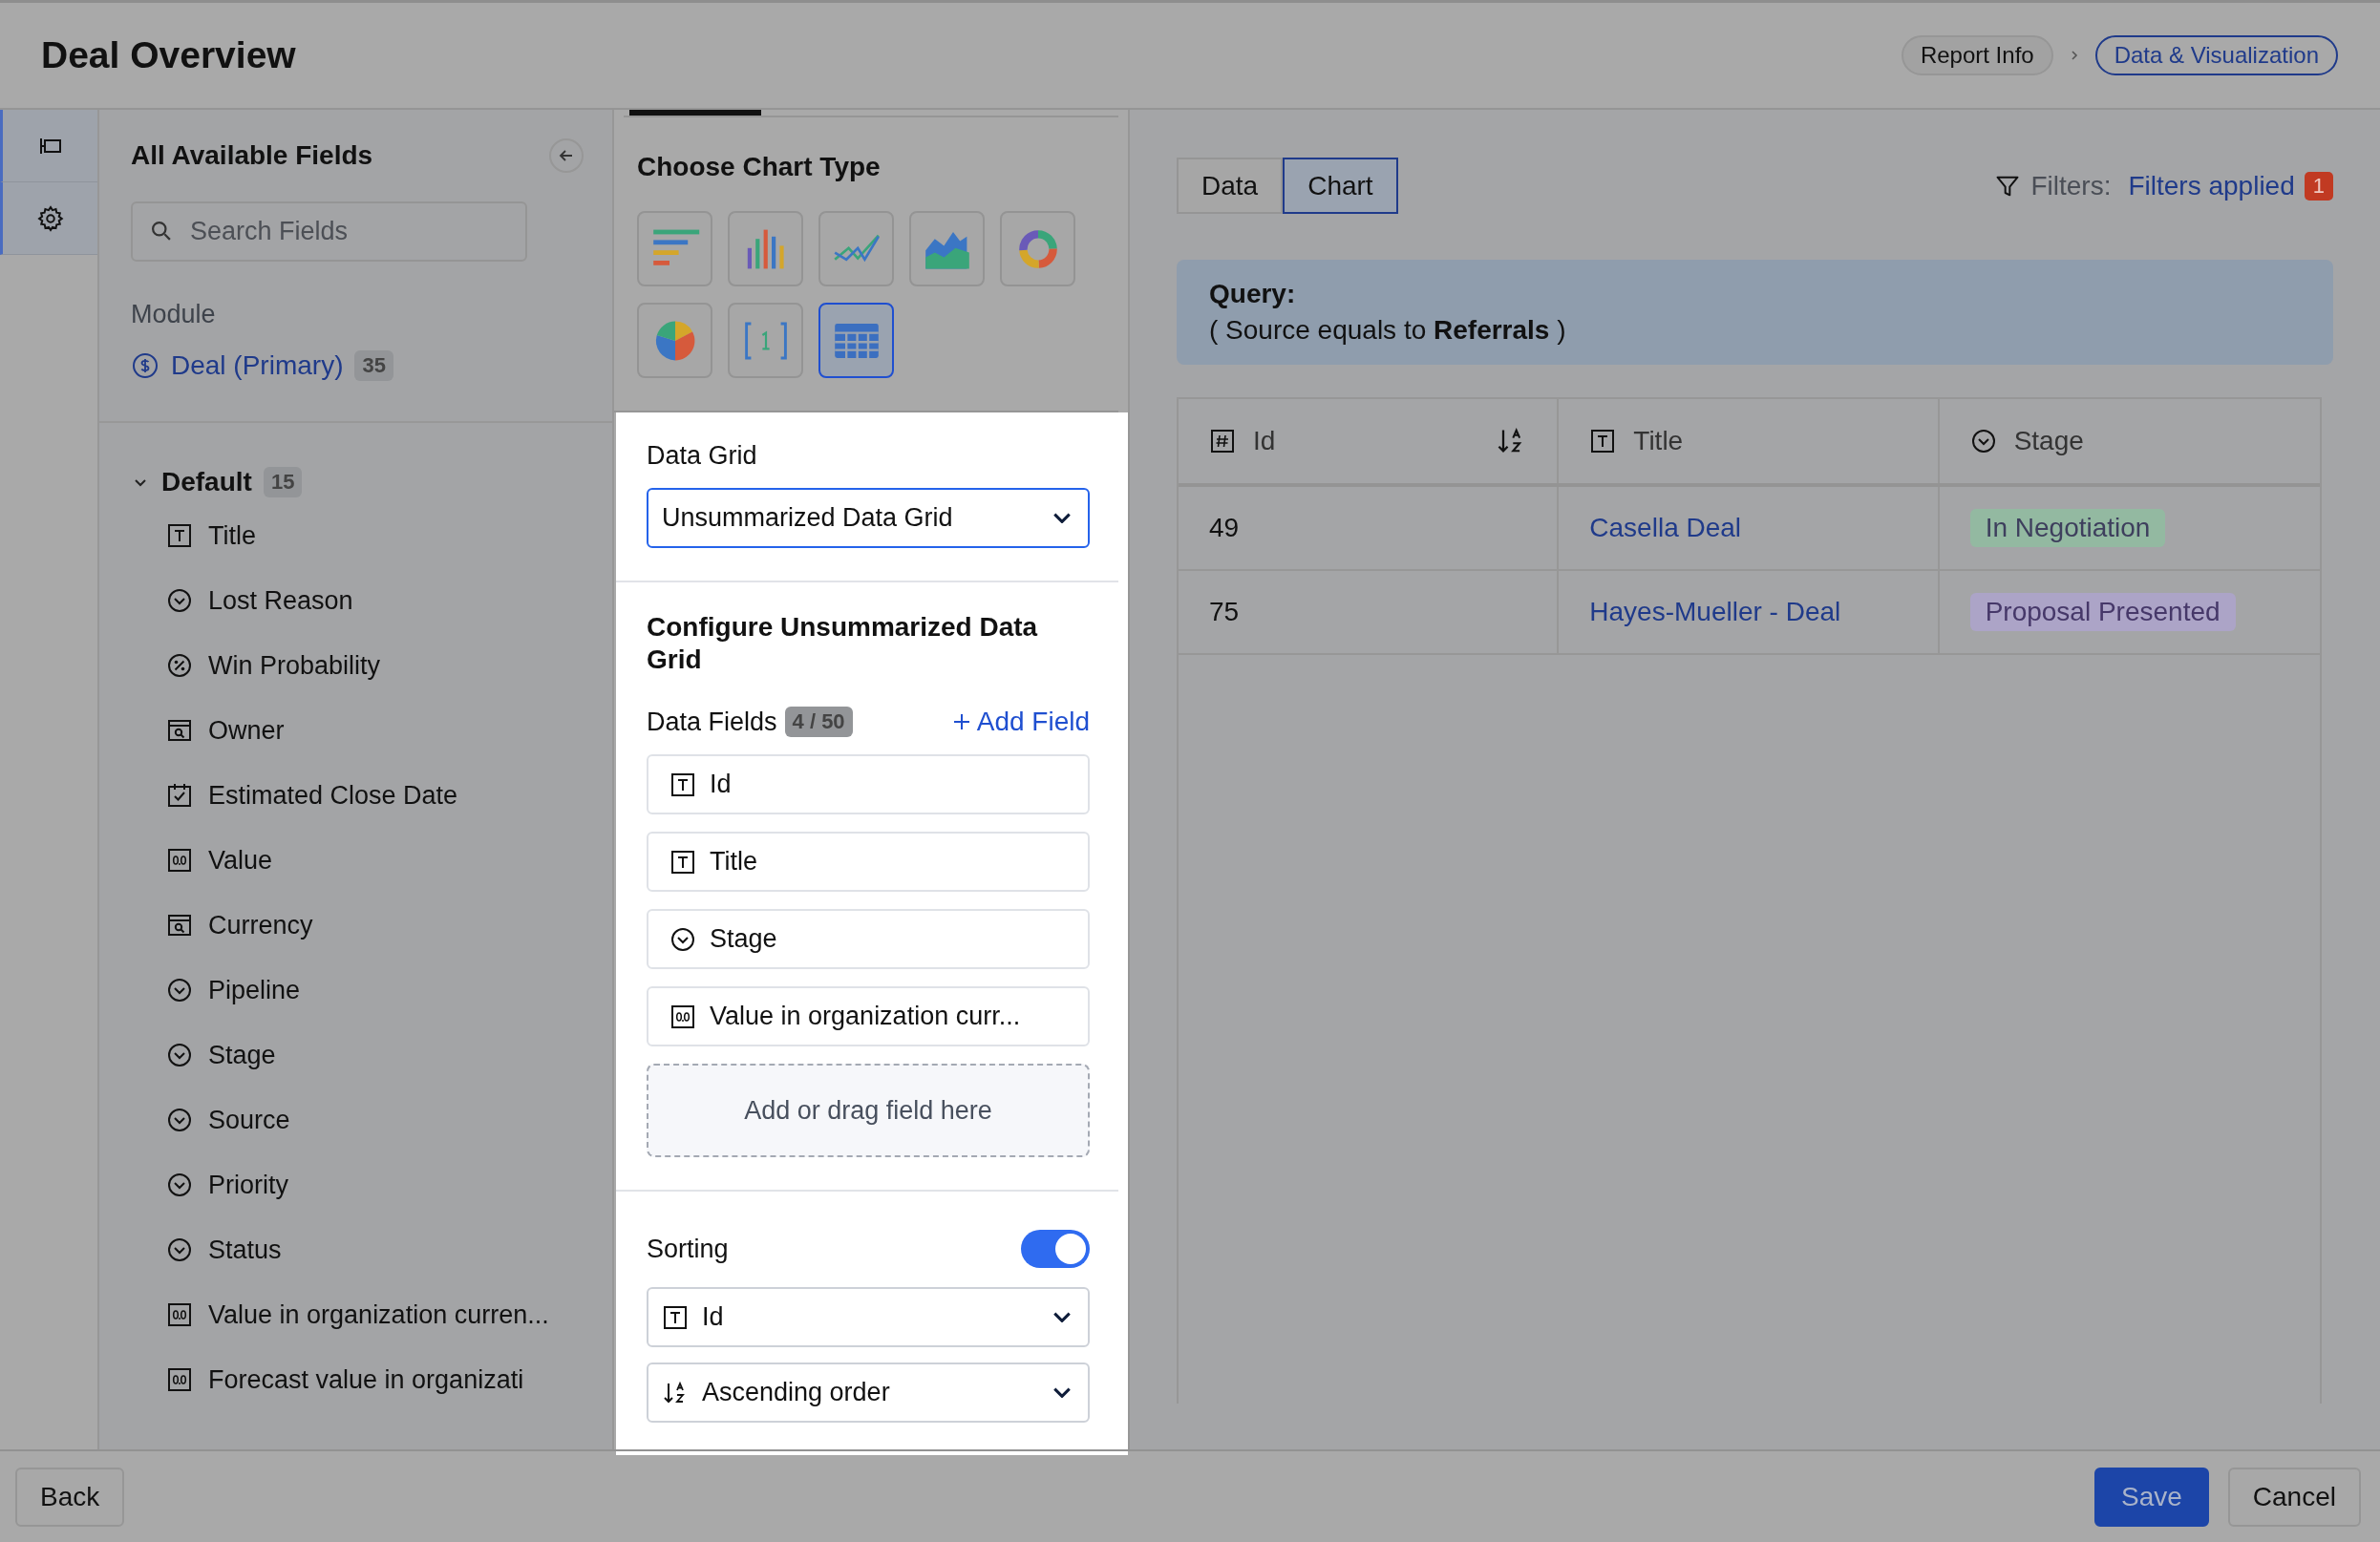  What do you see at coordinates (242, 1055) in the screenshot?
I see `field-item: Stage` at bounding box center [242, 1055].